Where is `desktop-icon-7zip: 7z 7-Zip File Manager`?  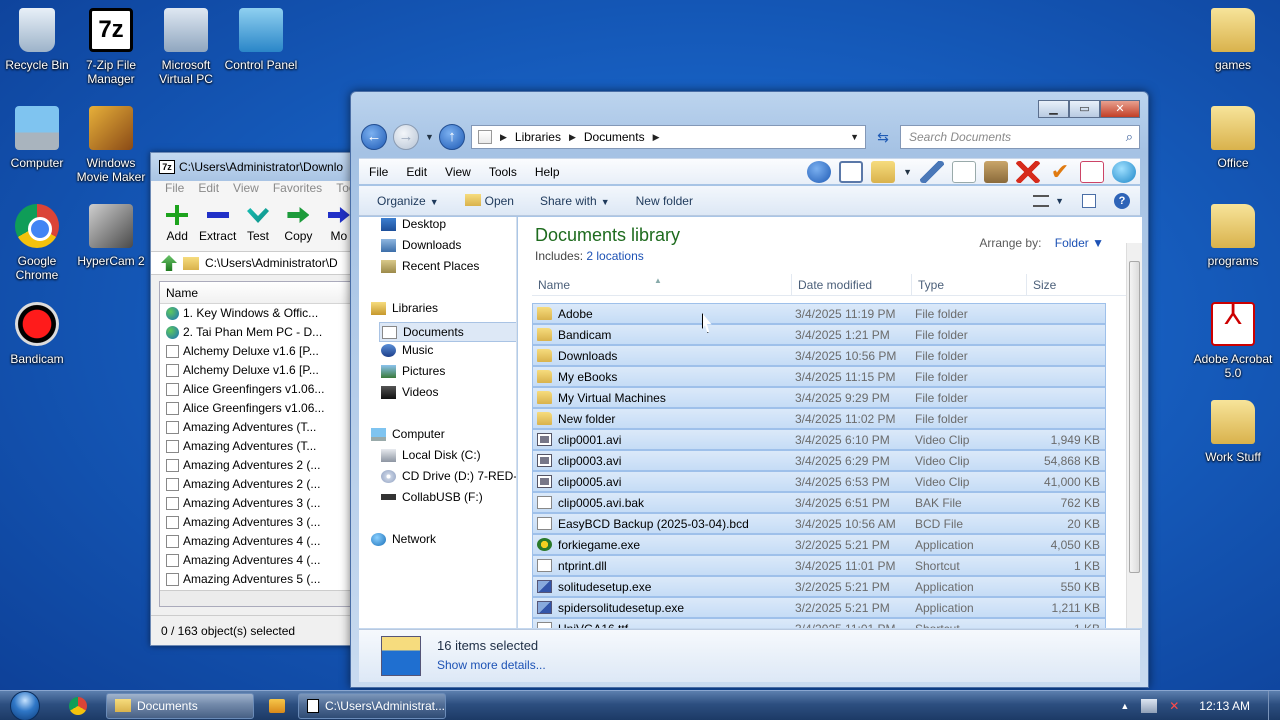
desktop-icon-7zip: 7z 7-Zip File Manager is located at coordinates (111, 47).